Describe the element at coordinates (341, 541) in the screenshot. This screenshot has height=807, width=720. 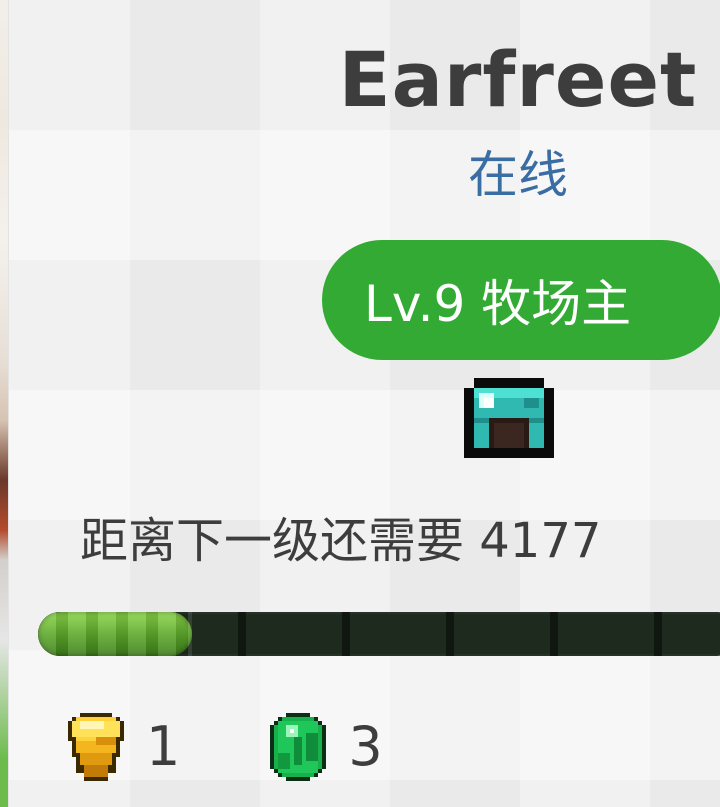
I see `xp-remaining-text: 距离下一级还需要 4177` at that location.